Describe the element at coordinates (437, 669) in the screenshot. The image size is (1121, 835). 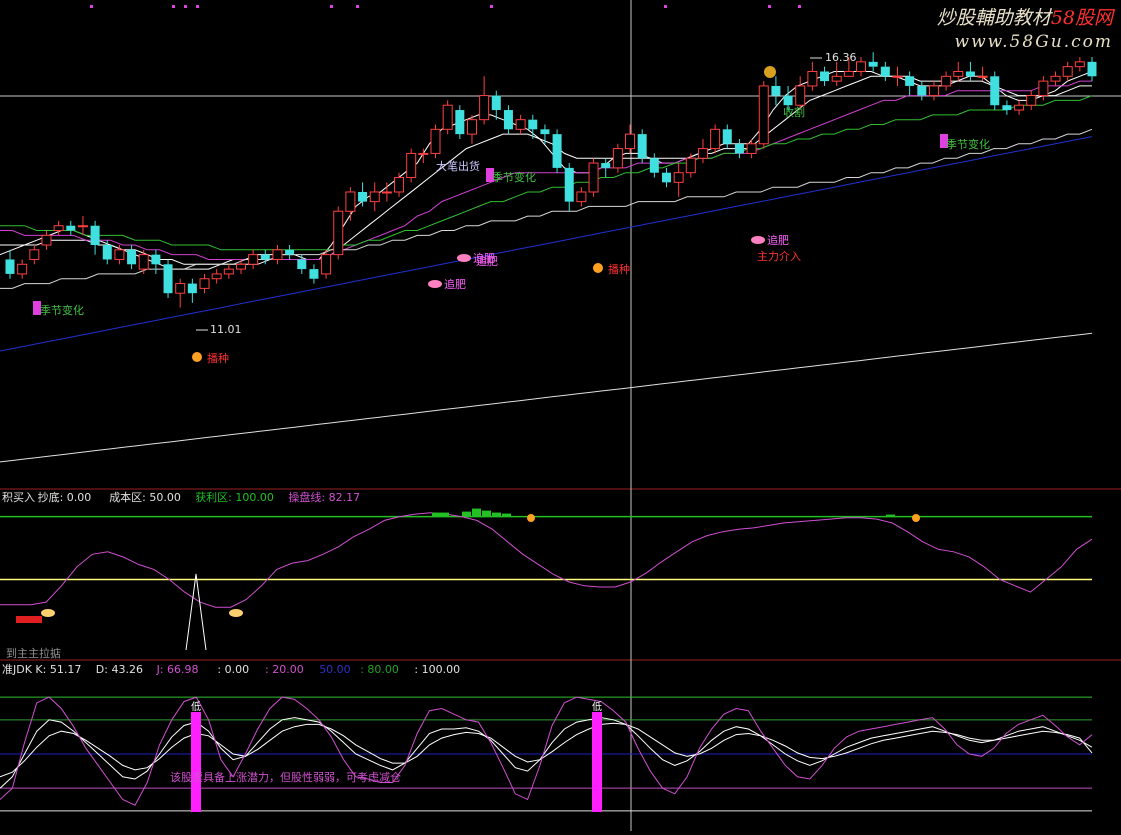
I see `panel3-header-item: : 100.00` at that location.